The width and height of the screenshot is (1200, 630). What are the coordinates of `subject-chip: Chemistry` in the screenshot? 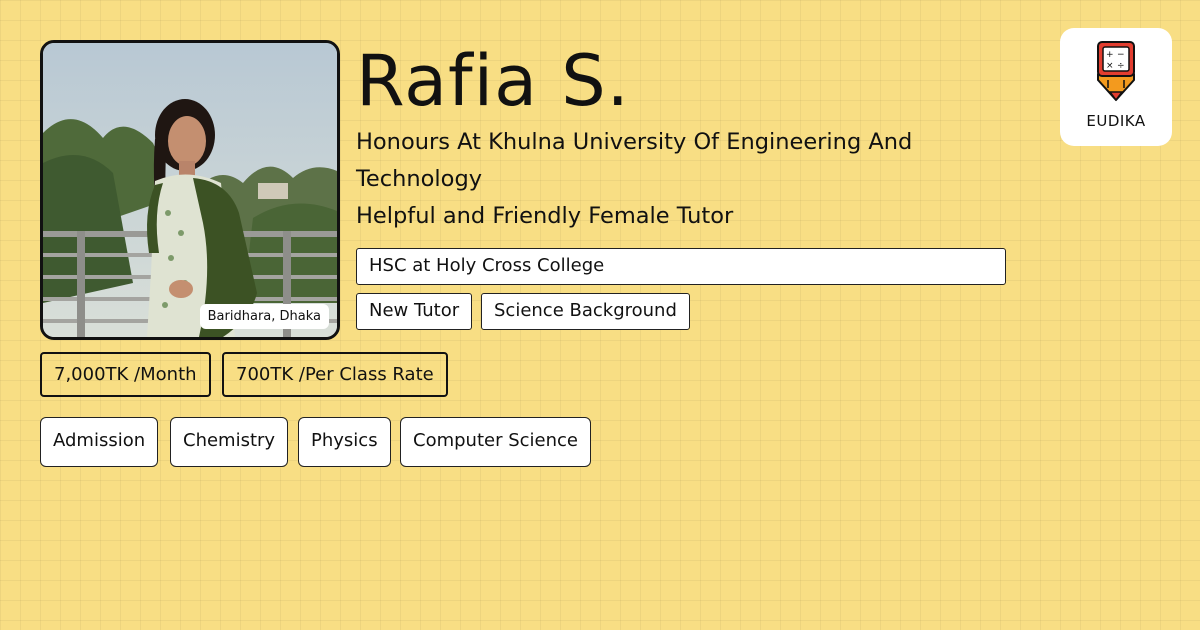 It's located at (229, 442).